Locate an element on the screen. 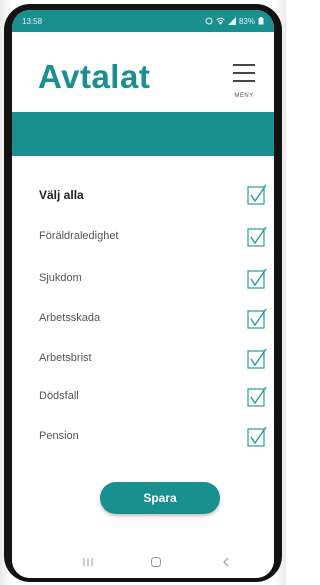 The image size is (320, 585). menu-label: MENY is located at coordinates (244, 96).